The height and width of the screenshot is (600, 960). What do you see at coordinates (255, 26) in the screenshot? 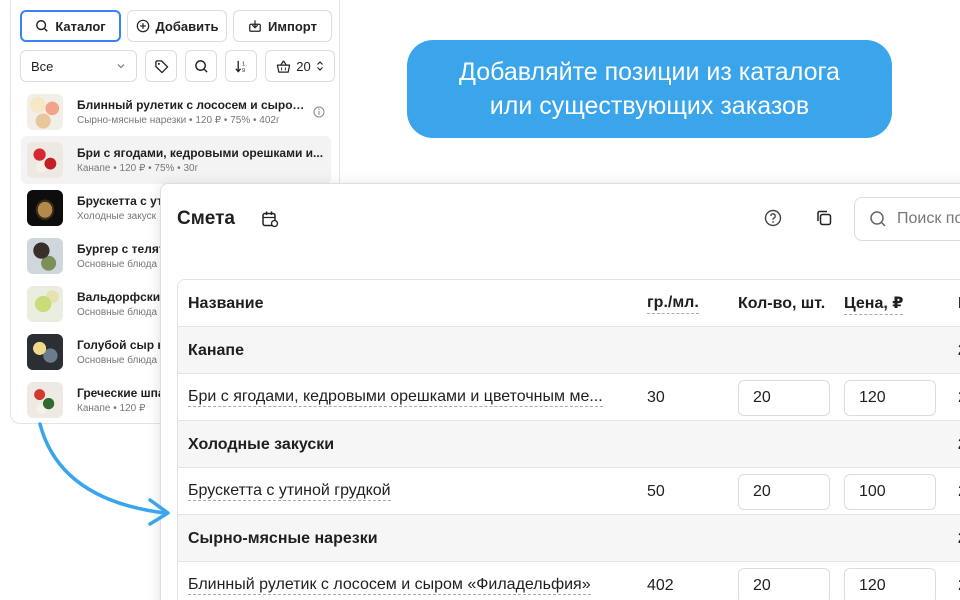
I see `import-icon` at bounding box center [255, 26].